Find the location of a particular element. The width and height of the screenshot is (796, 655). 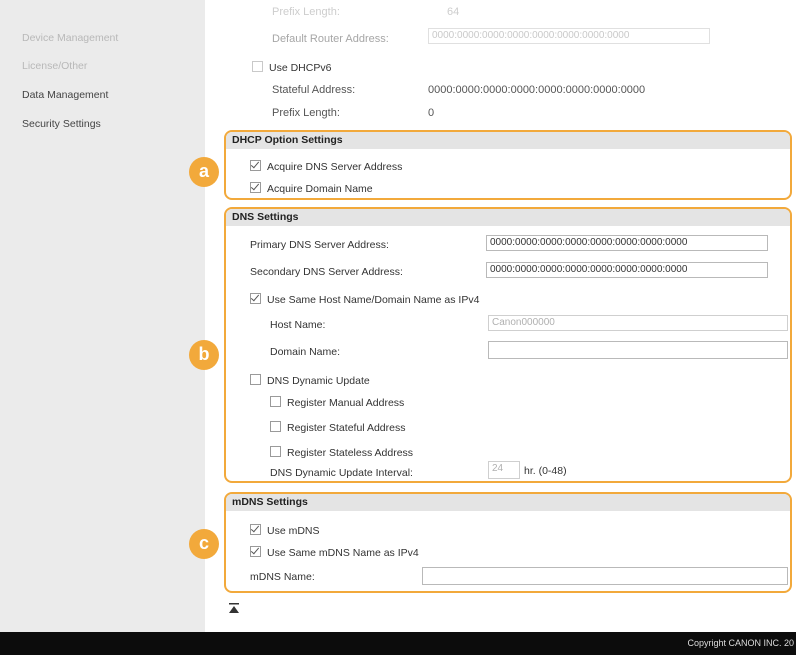

host-name-label: Host Name: is located at coordinates (298, 325).